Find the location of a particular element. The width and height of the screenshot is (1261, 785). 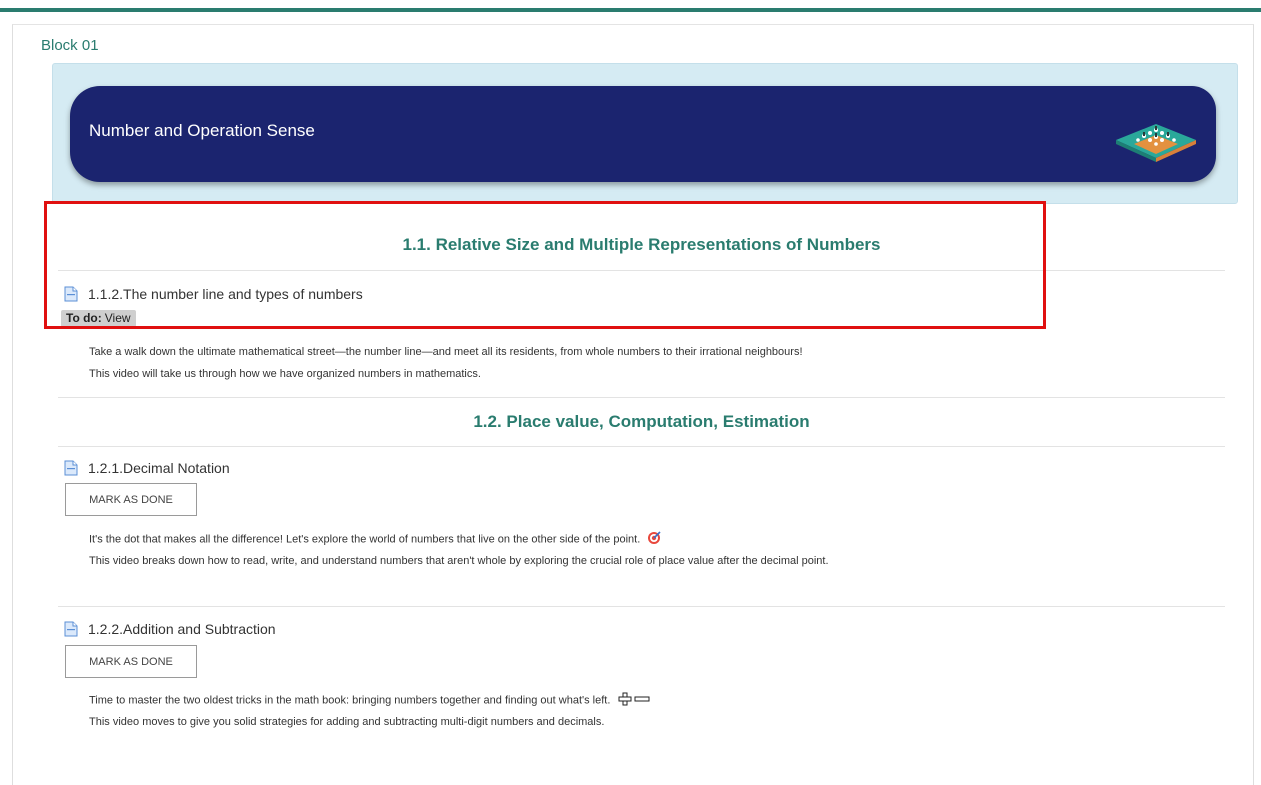

block-banner: Number and Operation Sense is located at coordinates (643, 134).